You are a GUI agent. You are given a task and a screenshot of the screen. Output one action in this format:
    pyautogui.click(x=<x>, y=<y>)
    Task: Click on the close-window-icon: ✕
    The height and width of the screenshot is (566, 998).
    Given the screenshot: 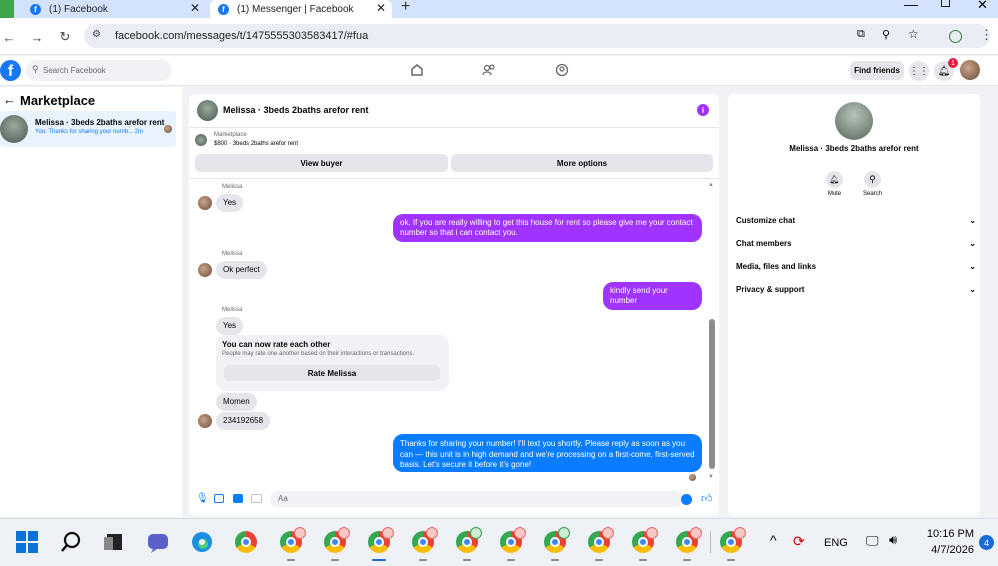 What is the action you would take?
    pyautogui.click(x=982, y=6)
    